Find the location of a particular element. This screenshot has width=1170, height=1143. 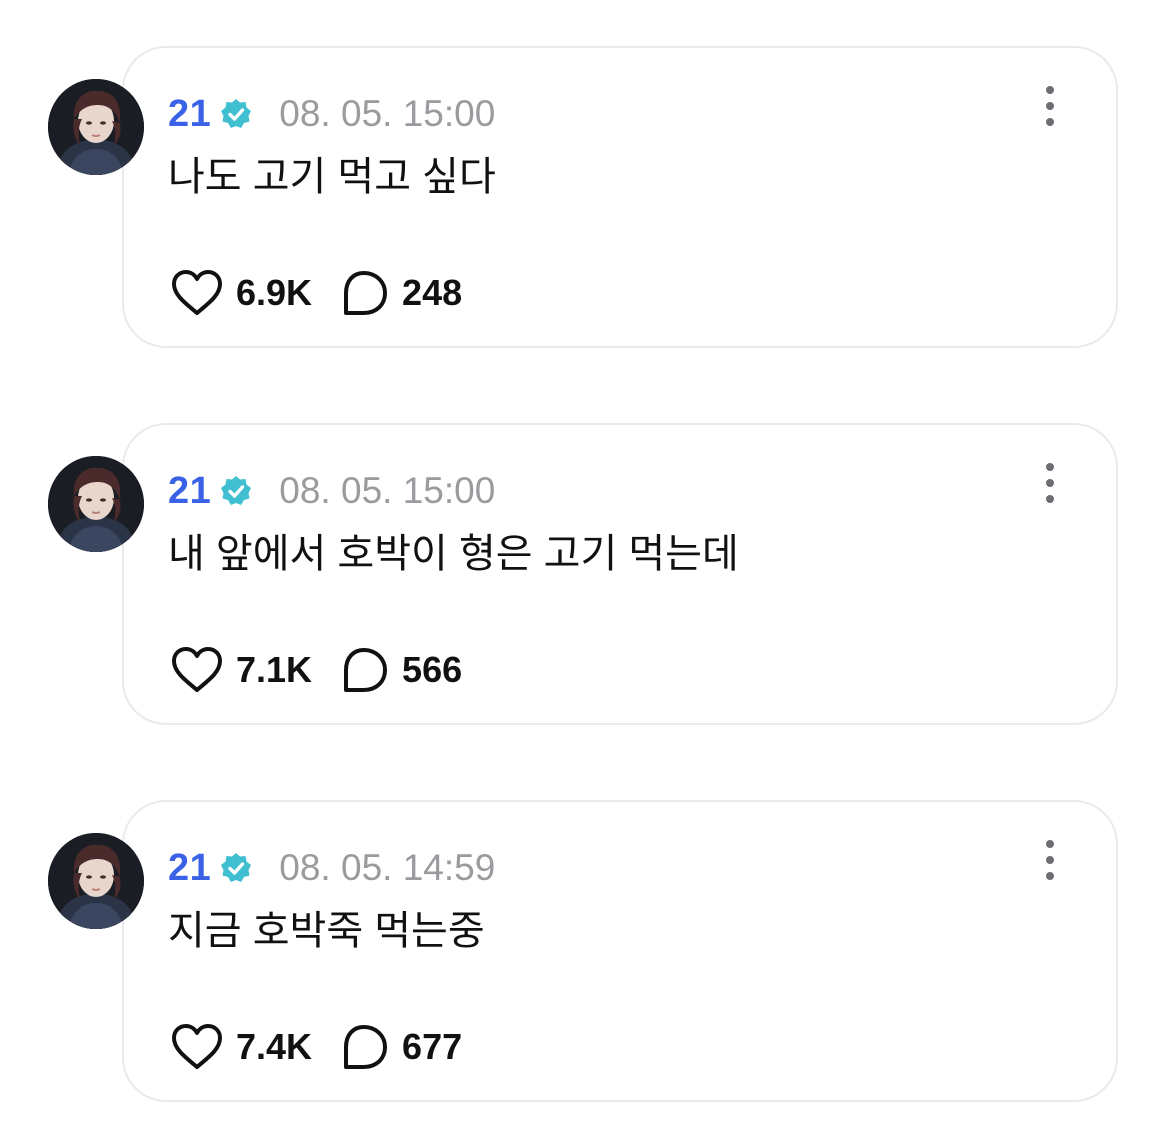

reply-button: 566 is located at coordinates (401, 670).